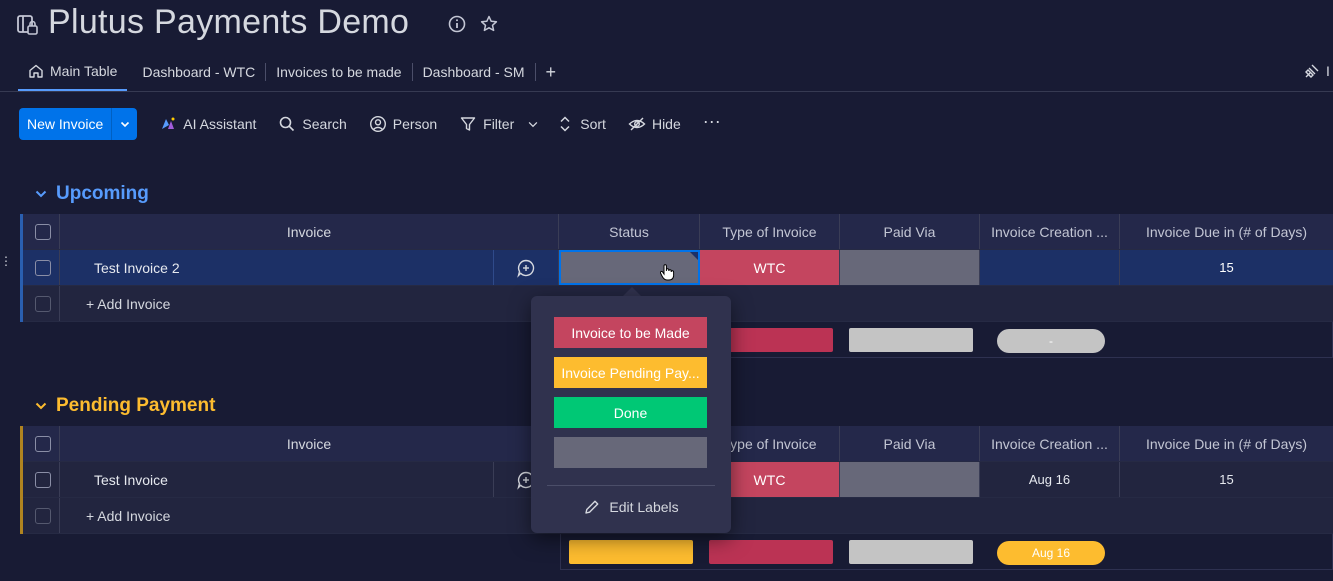 This screenshot has height=581, width=1333. I want to click on tab-dashboard-wtc: Dashboard - WTC, so click(198, 72).